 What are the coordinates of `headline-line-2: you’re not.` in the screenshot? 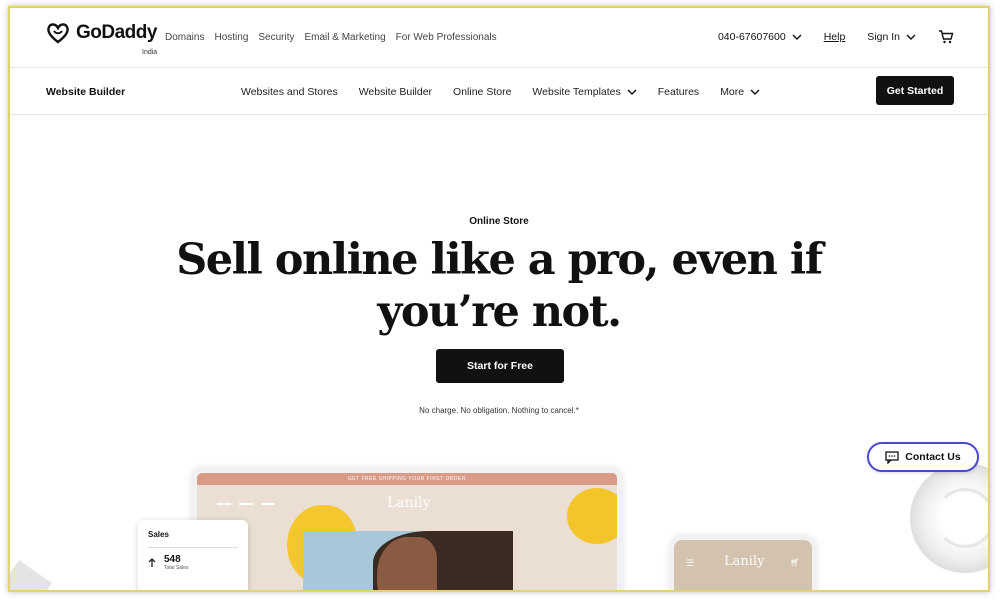 It's located at (499, 312).